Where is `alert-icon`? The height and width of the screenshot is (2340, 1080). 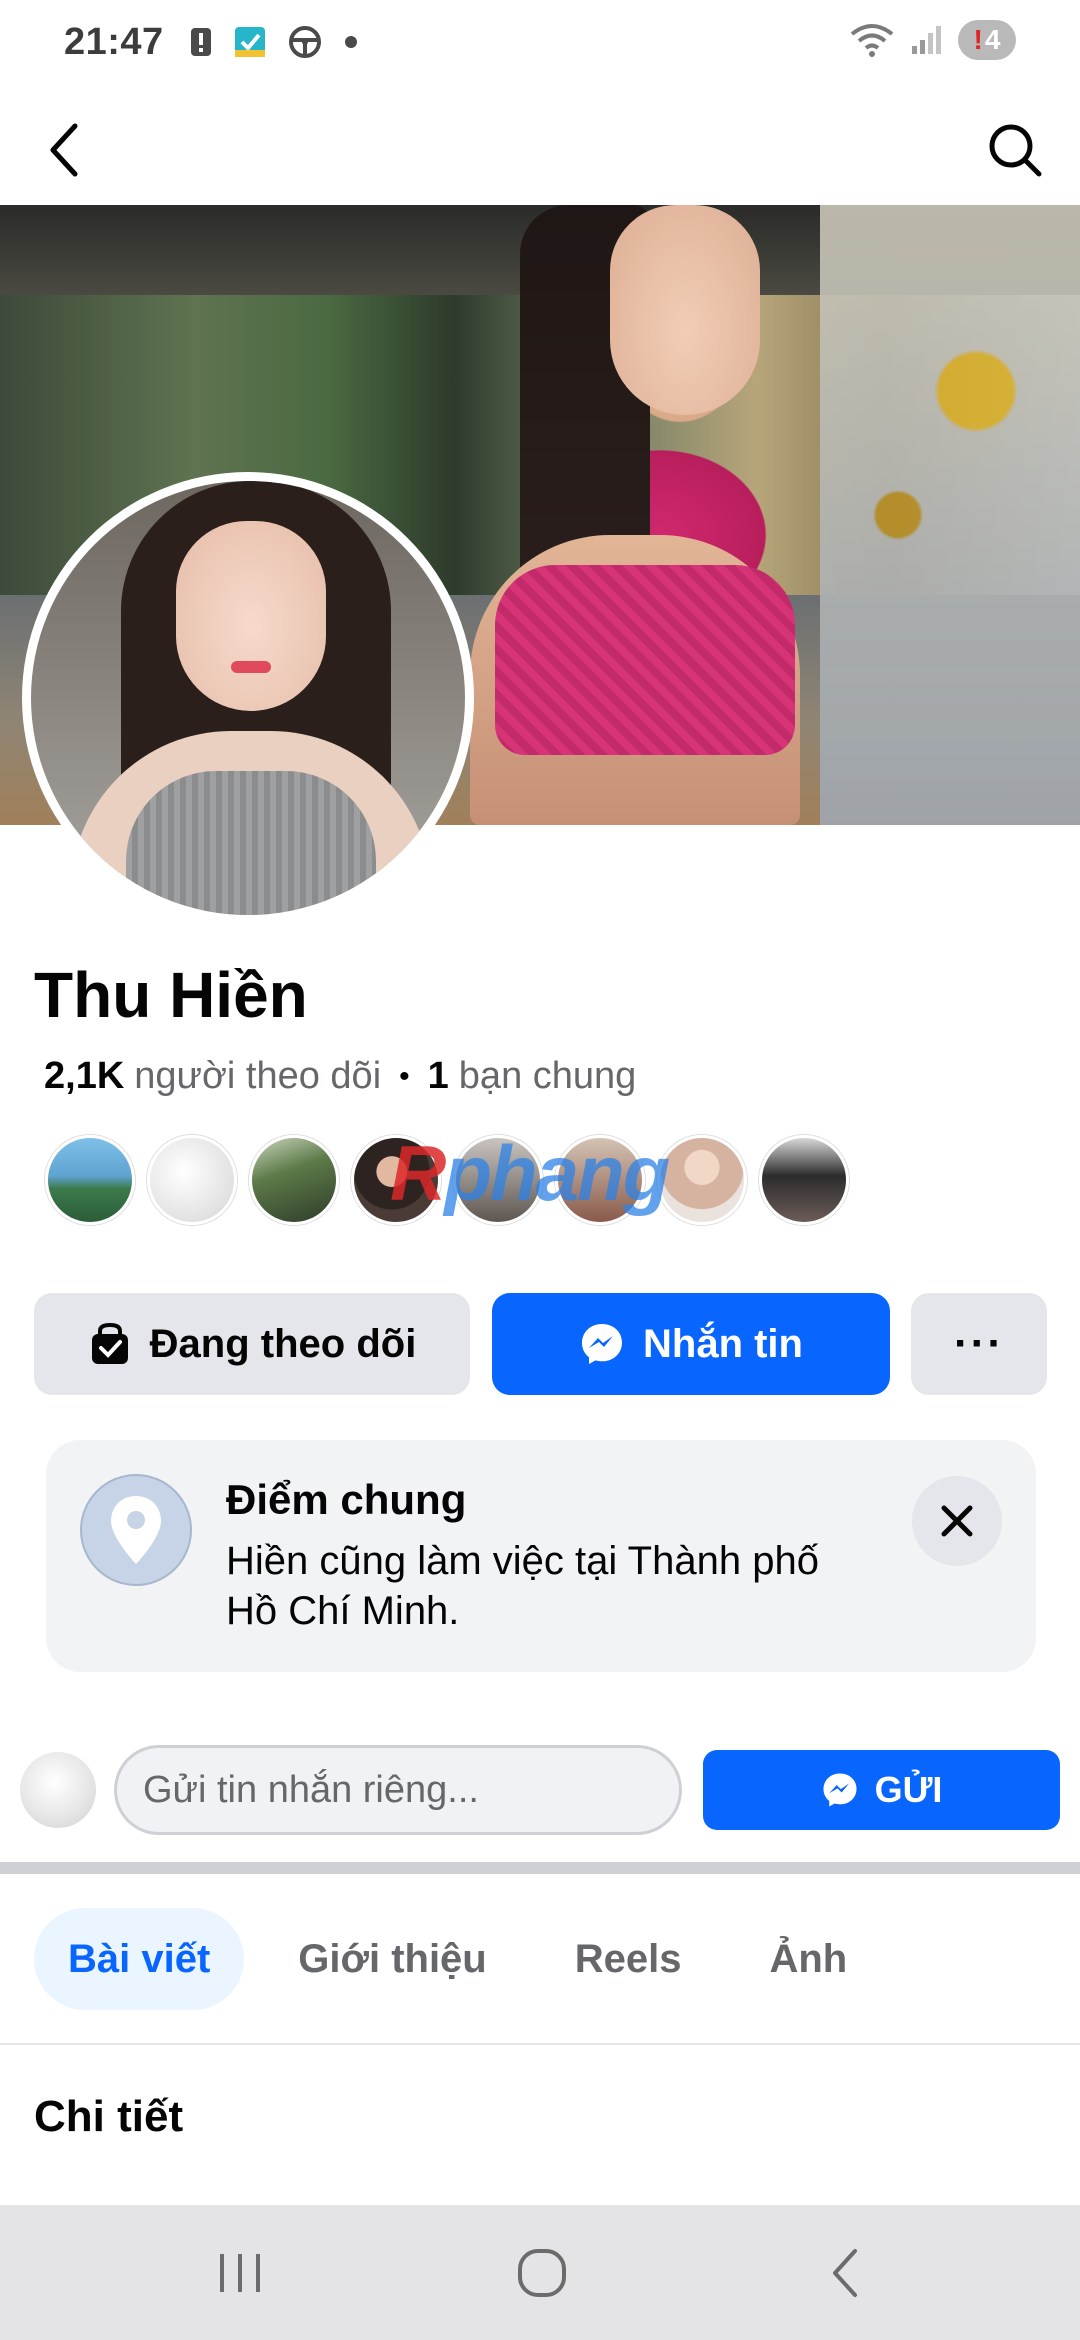 alert-icon is located at coordinates (200, 42).